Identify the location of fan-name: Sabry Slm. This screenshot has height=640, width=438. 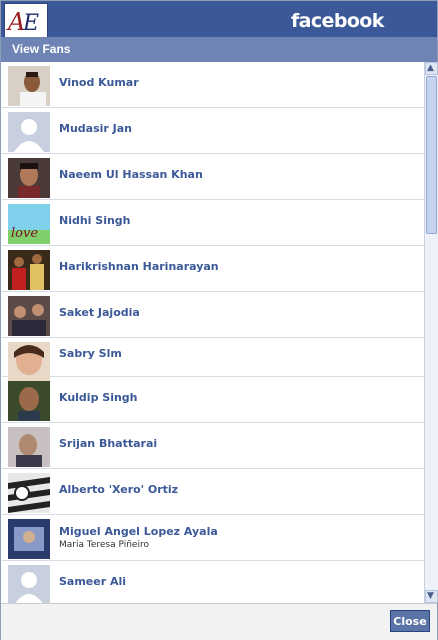
(90, 353).